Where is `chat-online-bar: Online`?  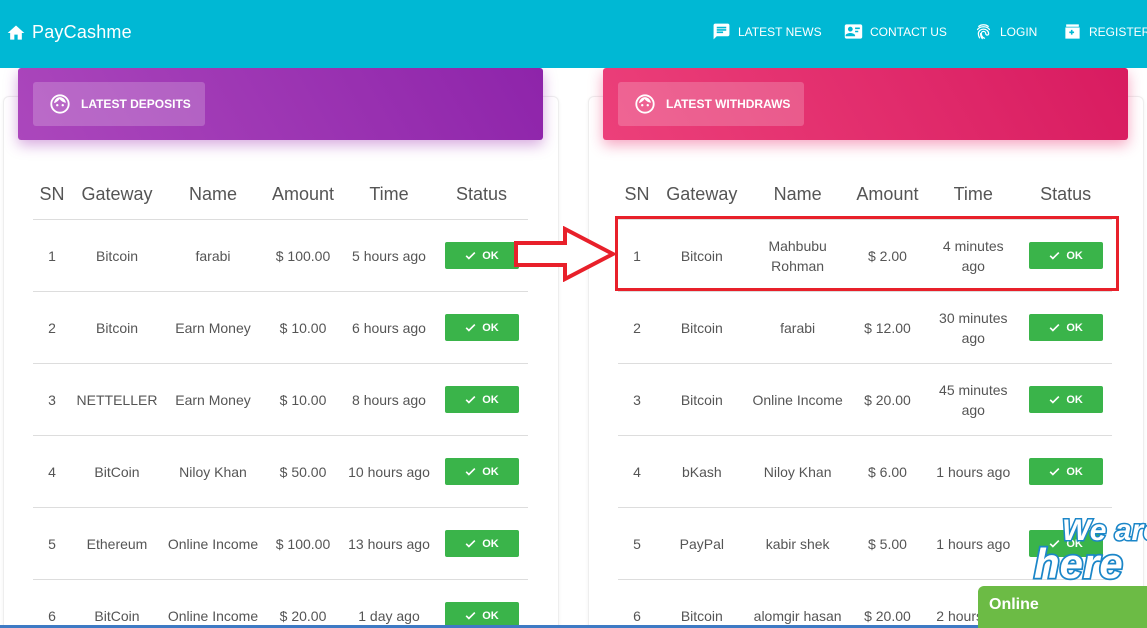 chat-online-bar: Online is located at coordinates (1062, 607).